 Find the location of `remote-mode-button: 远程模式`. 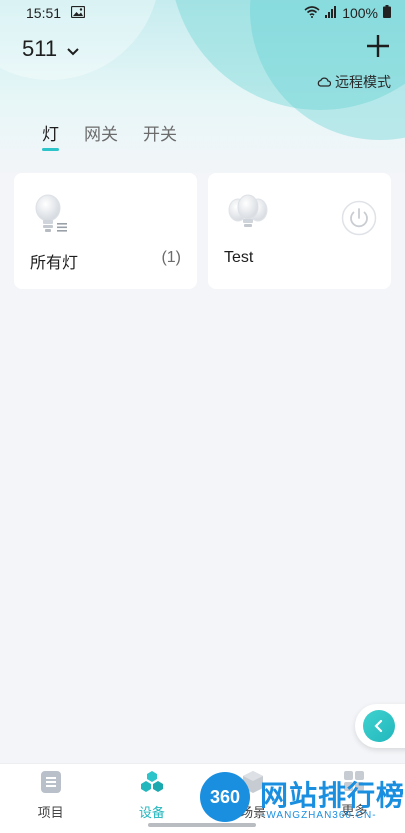

remote-mode-button: 远程模式 is located at coordinates (354, 82).